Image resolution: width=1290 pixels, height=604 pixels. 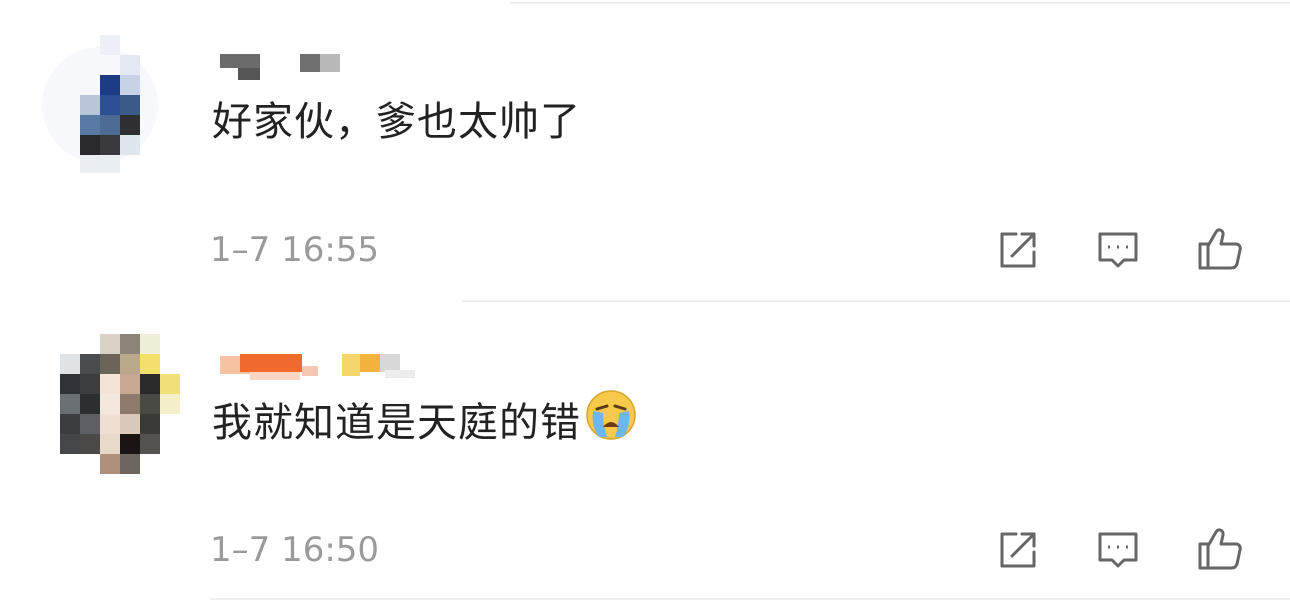 I want to click on comment-text: 好家伙，爹也太帅了, so click(x=396, y=122).